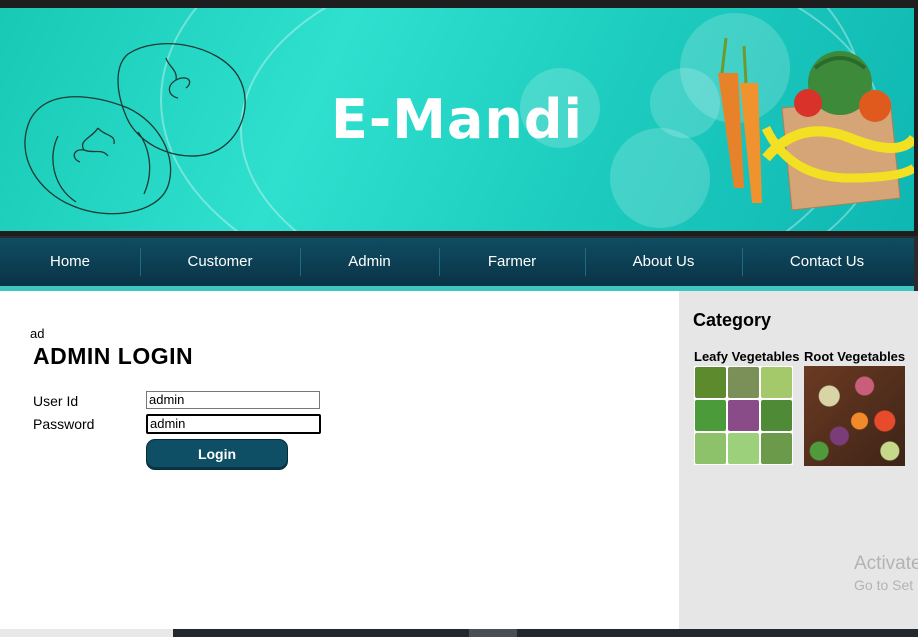 This screenshot has width=918, height=637. What do you see at coordinates (233, 400) in the screenshot?
I see `userid-field: admin` at bounding box center [233, 400].